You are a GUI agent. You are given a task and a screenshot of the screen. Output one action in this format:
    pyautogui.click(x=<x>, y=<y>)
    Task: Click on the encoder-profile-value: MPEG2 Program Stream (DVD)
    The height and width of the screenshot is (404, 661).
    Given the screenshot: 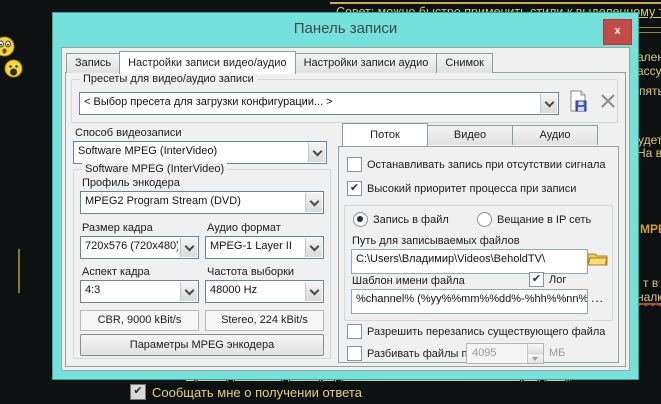 What is the action you would take?
    pyautogui.click(x=163, y=201)
    